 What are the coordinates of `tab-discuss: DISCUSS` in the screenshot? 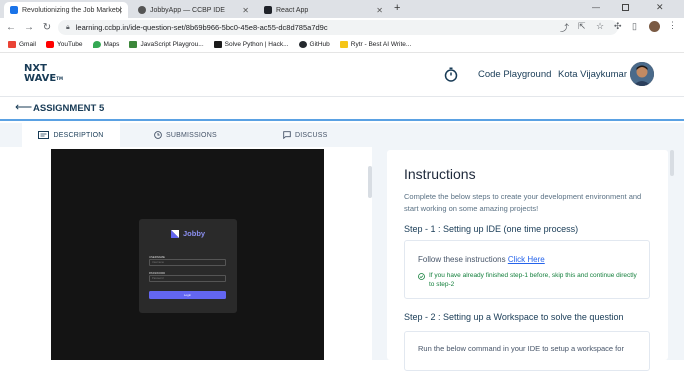 It's located at (305, 135).